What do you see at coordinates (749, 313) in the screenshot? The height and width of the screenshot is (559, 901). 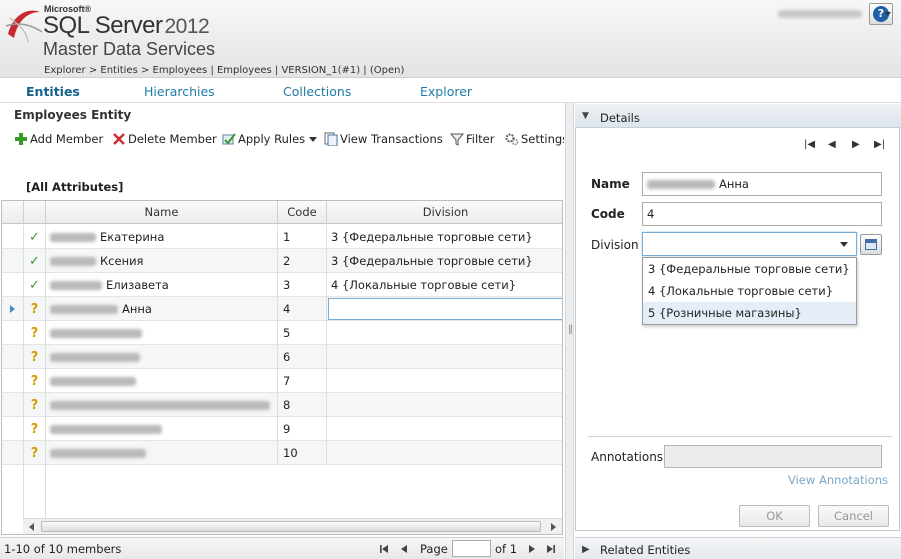 I see `dropdown-option-highlighted: 5 {Розничные магазины}` at bounding box center [749, 313].